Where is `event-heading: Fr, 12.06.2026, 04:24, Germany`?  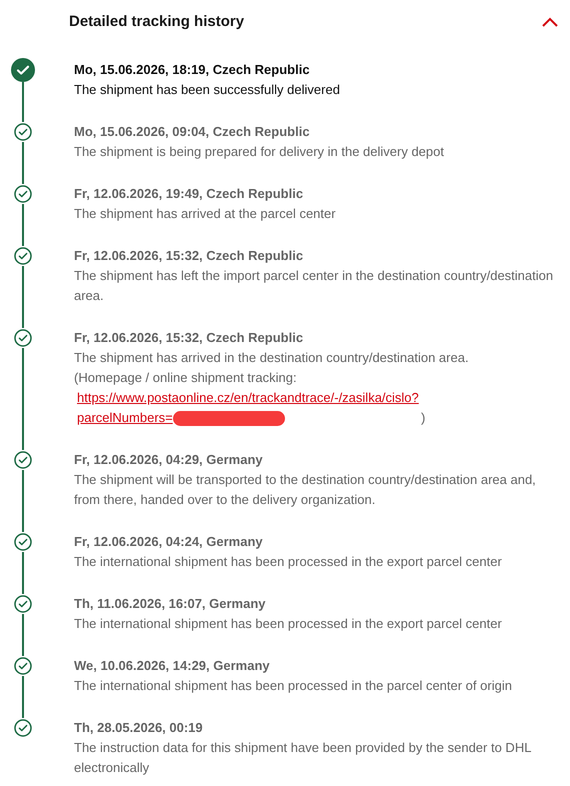 event-heading: Fr, 12.06.2026, 04:24, Germany is located at coordinates (169, 542).